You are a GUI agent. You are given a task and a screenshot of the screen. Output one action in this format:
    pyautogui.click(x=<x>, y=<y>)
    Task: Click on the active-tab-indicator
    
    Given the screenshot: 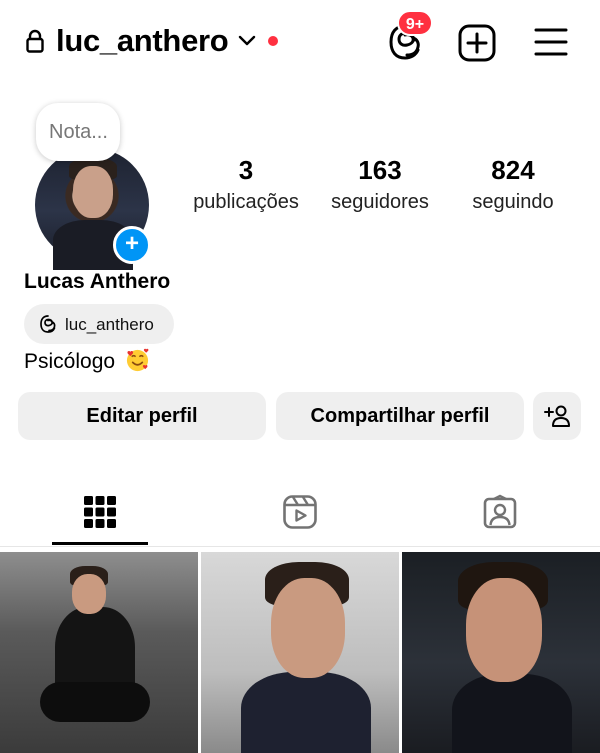 What is the action you would take?
    pyautogui.click(x=100, y=543)
    